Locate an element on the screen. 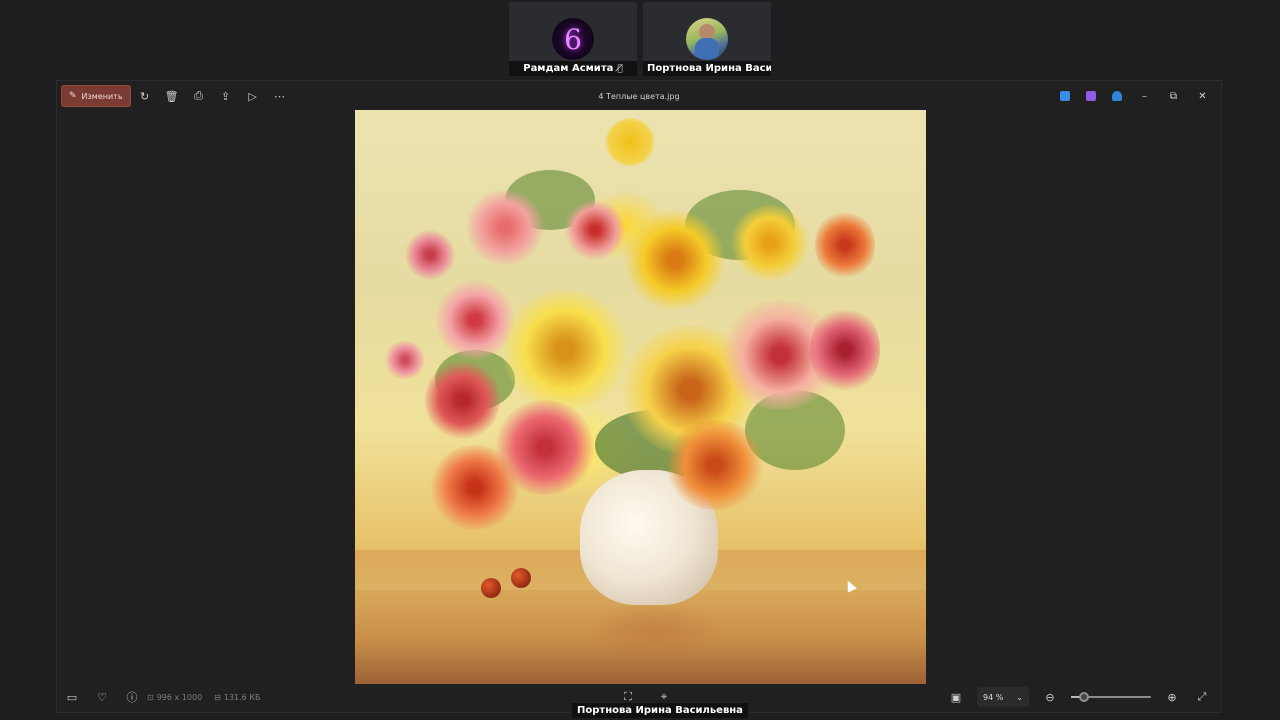 This screenshot has width=1280, height=720. favorite-heart-icon: ♡ is located at coordinates (102, 697).